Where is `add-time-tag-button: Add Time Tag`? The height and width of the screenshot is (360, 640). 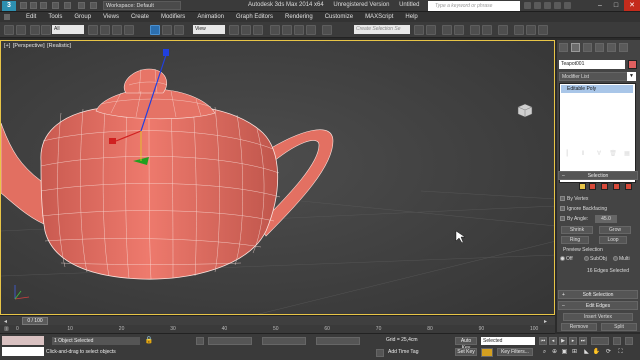 add-time-tag-button: Add Time Tag is located at coordinates (403, 352).